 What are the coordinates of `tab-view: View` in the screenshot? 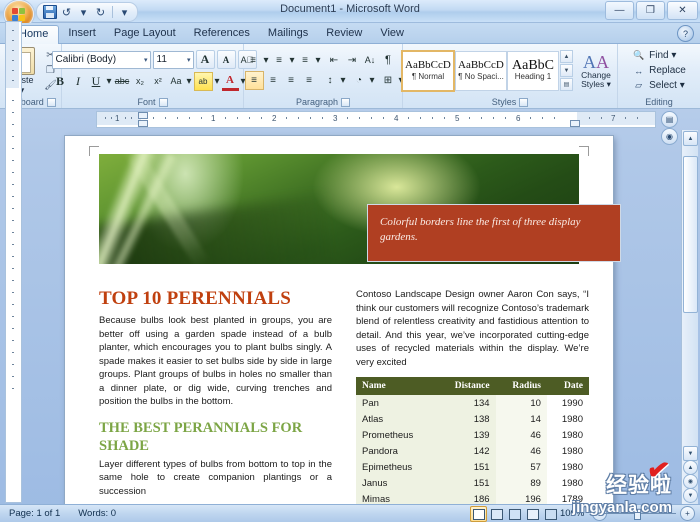 It's located at (392, 33).